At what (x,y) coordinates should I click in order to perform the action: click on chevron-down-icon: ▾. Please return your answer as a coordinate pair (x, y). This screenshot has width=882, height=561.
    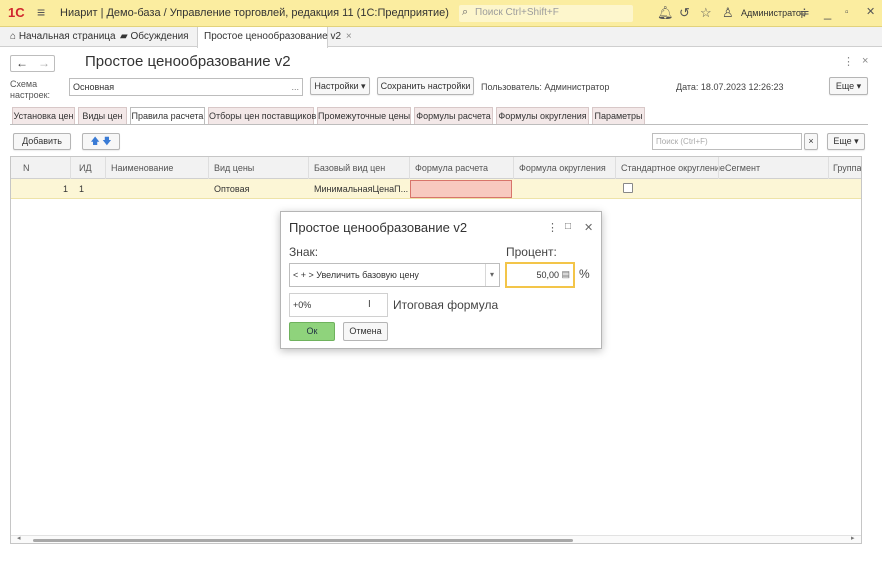
    Looking at the image, I should click on (492, 274).